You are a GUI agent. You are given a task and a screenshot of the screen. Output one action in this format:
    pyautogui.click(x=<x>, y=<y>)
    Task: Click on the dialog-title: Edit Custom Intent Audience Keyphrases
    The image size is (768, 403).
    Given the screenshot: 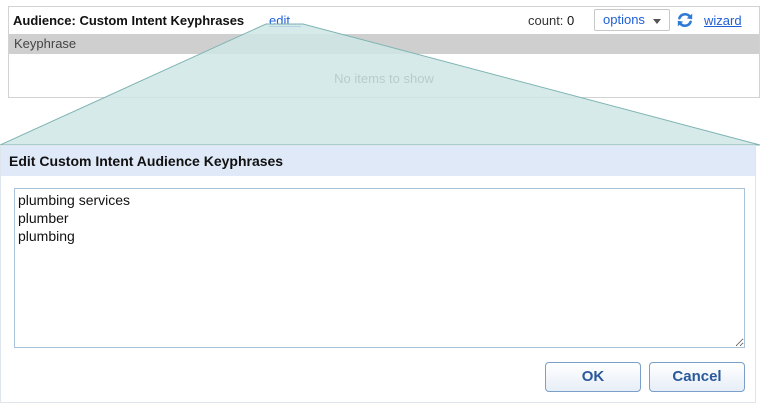 What is the action you would take?
    pyautogui.click(x=378, y=161)
    